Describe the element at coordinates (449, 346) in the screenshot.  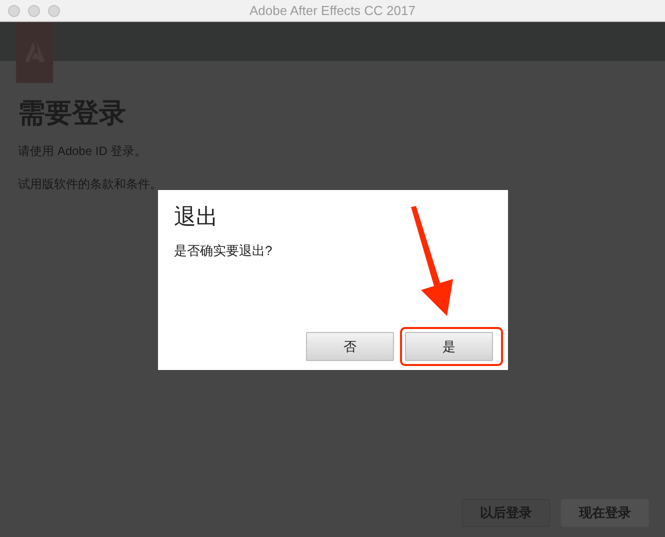
I see `yes-button: 是` at that location.